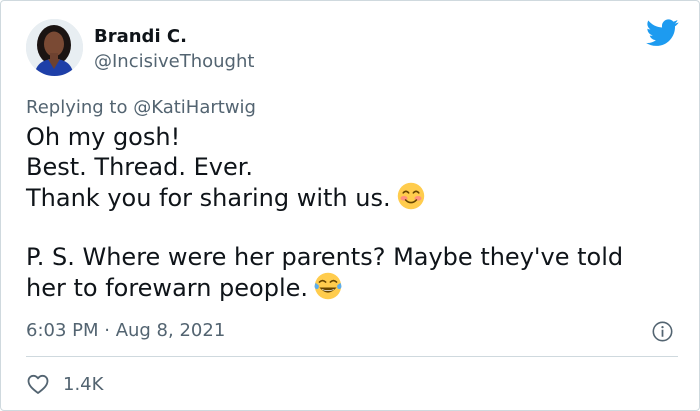 The width and height of the screenshot is (700, 411). What do you see at coordinates (103, 137) in the screenshot?
I see `tweet-line: Oh my gosh!` at bounding box center [103, 137].